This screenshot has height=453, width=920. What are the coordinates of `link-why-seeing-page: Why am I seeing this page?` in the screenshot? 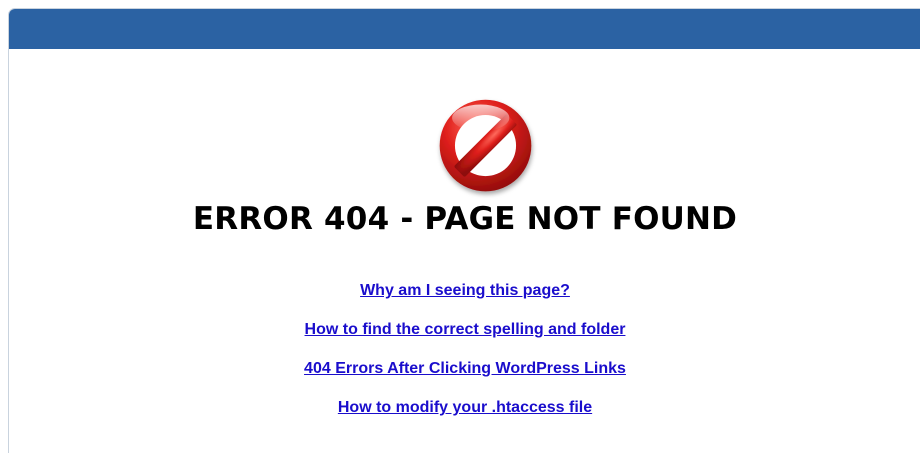 It's located at (465, 290).